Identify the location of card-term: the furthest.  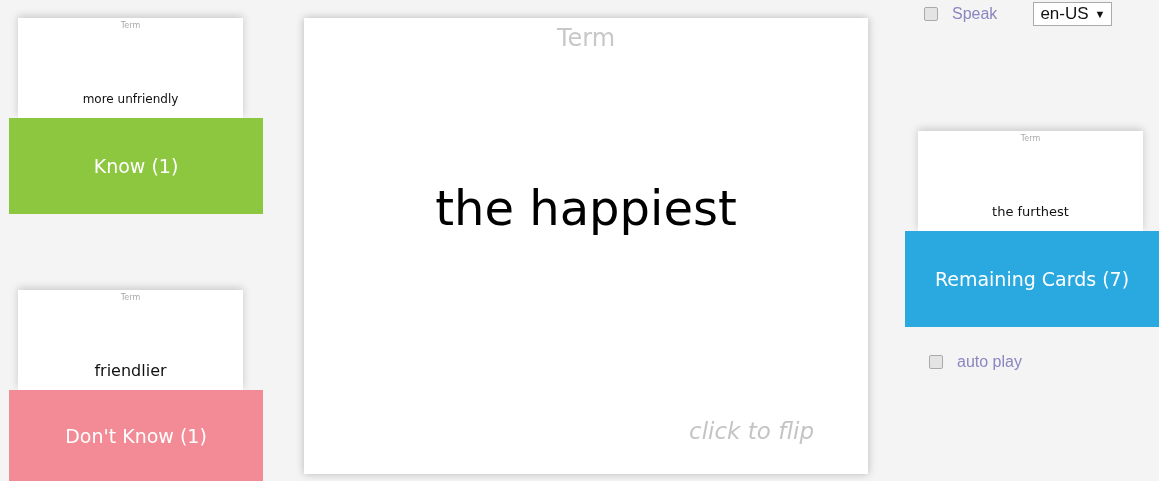
(1030, 211).